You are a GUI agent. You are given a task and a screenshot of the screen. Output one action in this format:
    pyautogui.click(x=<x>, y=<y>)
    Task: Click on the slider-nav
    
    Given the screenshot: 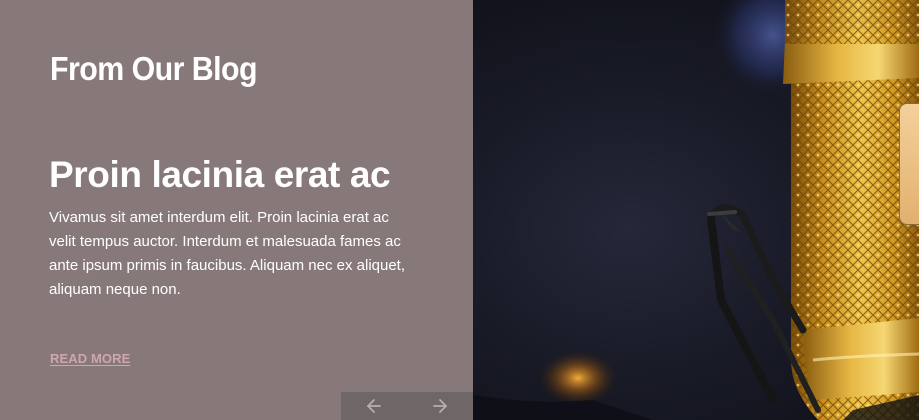 What is the action you would take?
    pyautogui.click(x=407, y=406)
    